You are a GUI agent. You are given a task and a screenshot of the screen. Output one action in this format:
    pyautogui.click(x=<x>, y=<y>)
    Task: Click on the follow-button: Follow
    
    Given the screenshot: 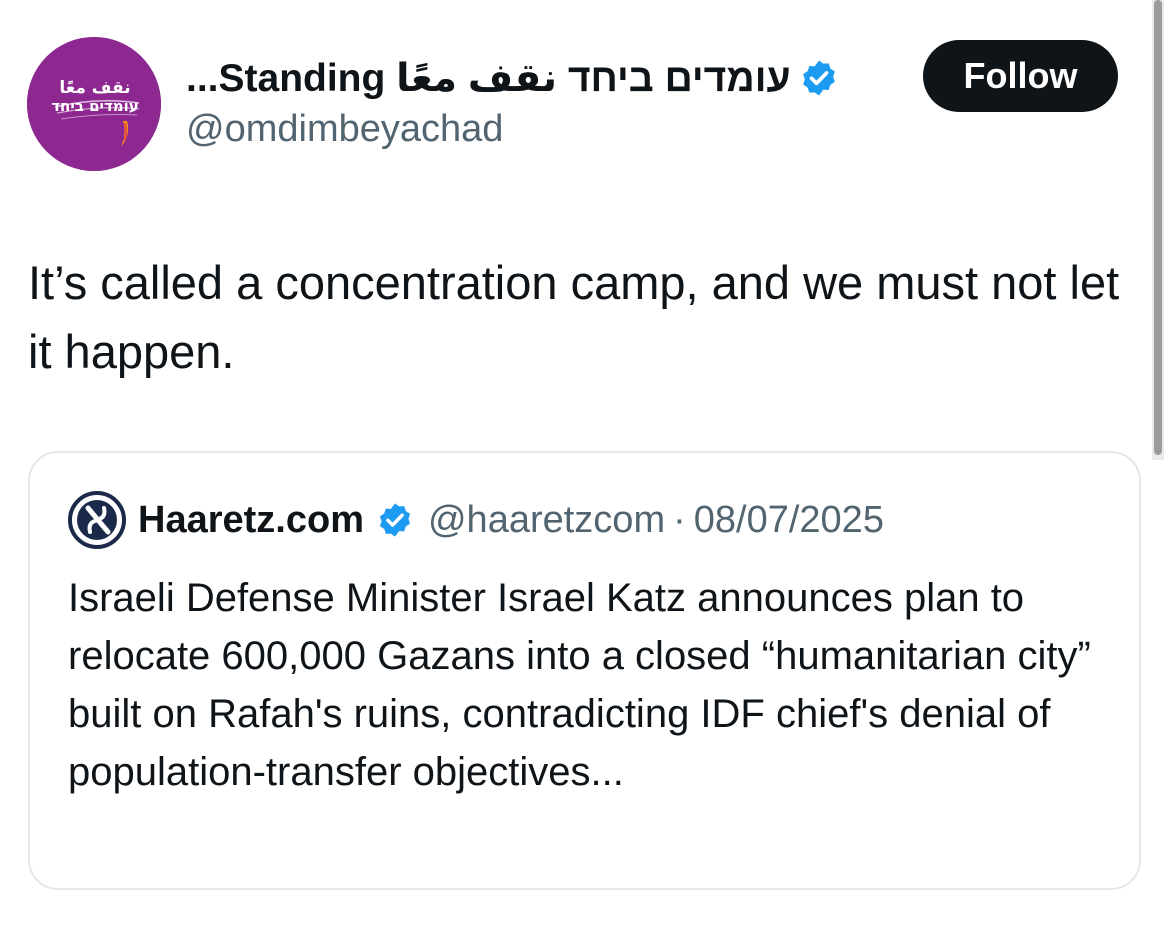 What is the action you would take?
    pyautogui.click(x=1020, y=76)
    